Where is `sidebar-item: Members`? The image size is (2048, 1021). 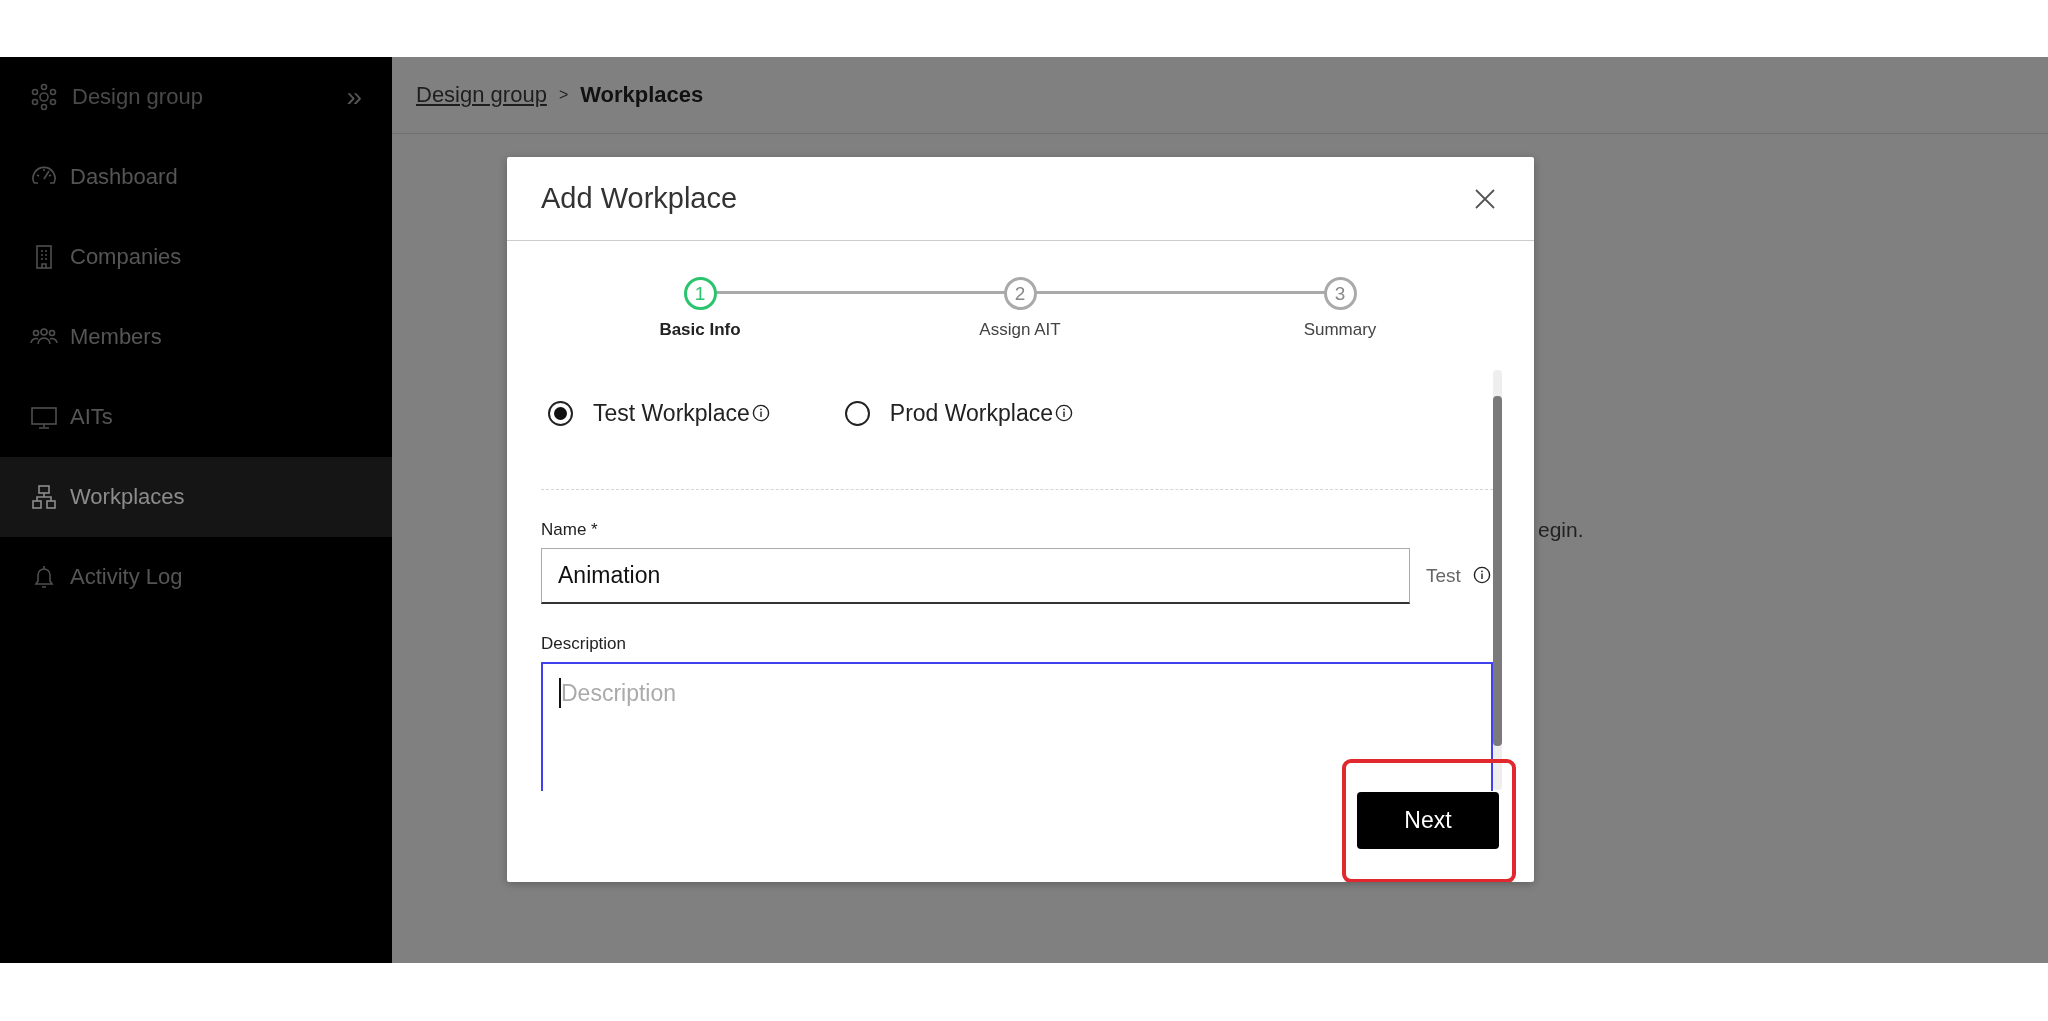 sidebar-item: Members is located at coordinates (196, 337).